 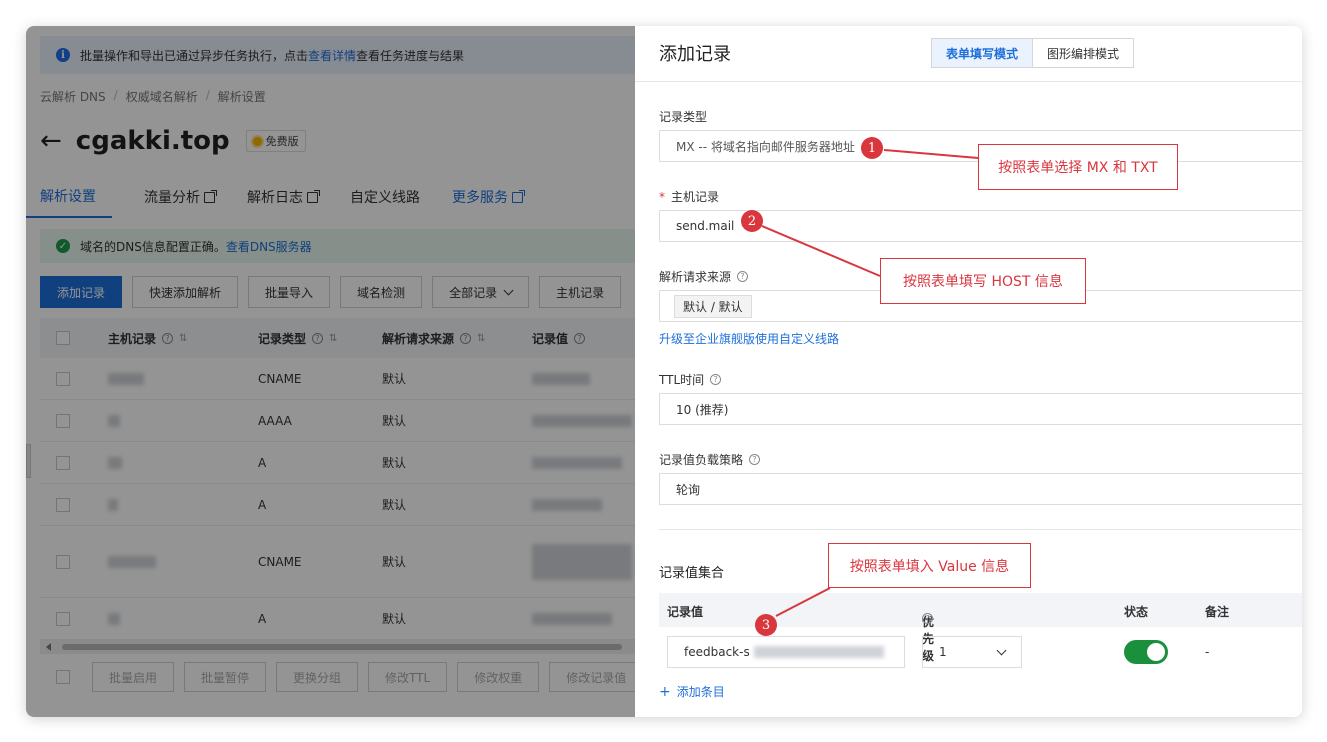 I want to click on host-record-label: * 主机记录, so click(x=689, y=196).